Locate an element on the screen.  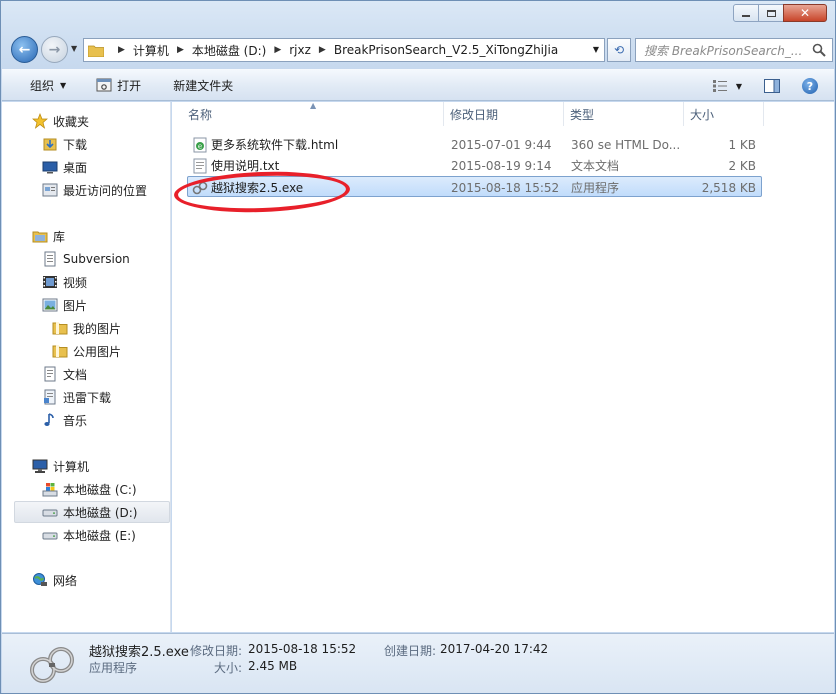
sidebar-item-drive-c: 本地磁盘 (C:) is located at coordinates (89, 489).